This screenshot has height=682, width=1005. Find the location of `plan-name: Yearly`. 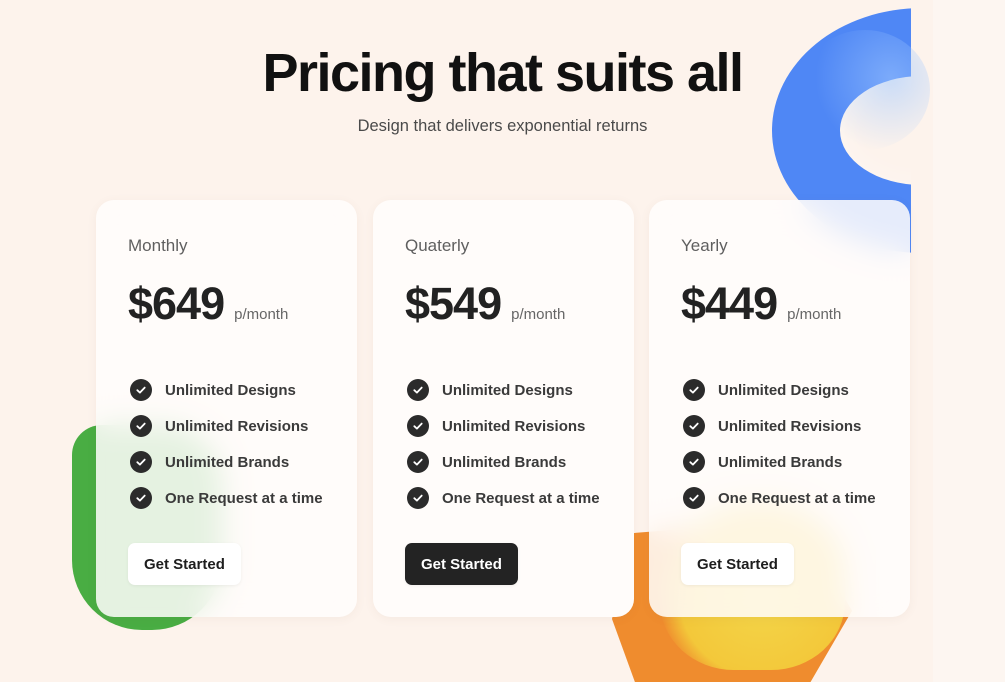

plan-name: Yearly is located at coordinates (704, 245).